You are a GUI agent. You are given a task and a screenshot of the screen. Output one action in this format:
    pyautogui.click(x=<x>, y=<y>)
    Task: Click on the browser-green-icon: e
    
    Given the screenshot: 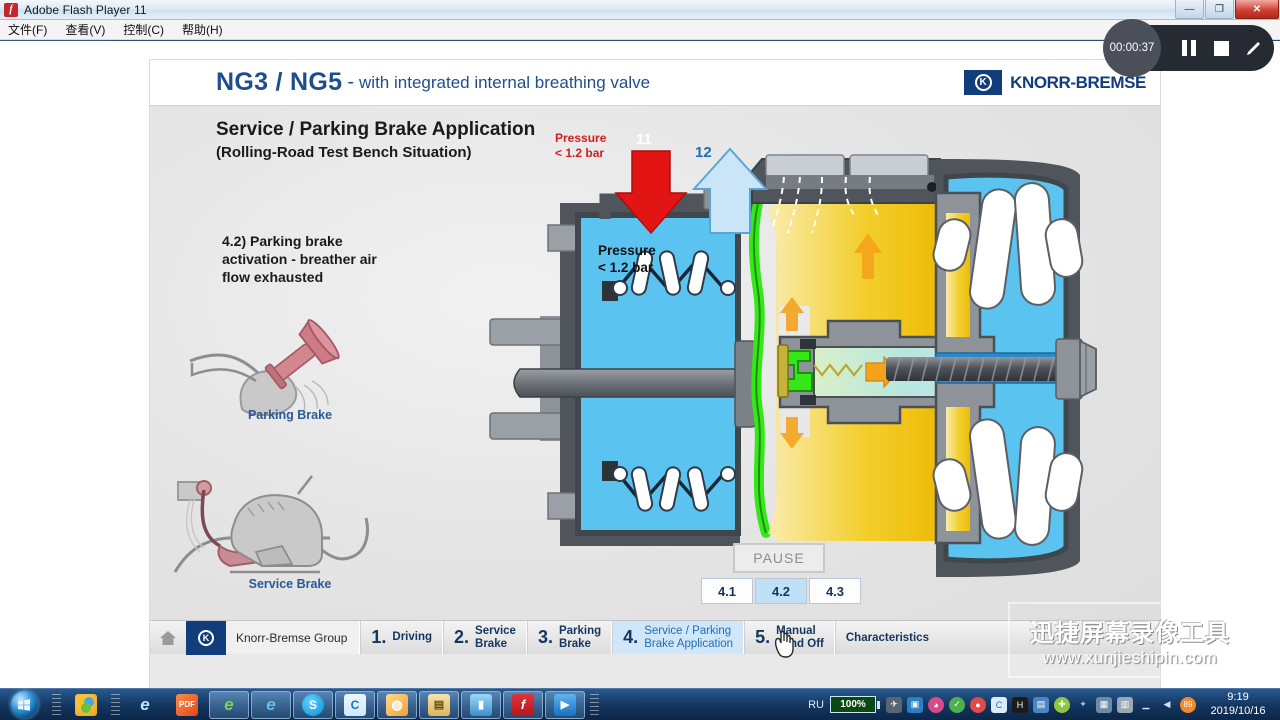 What is the action you would take?
    pyautogui.click(x=229, y=704)
    